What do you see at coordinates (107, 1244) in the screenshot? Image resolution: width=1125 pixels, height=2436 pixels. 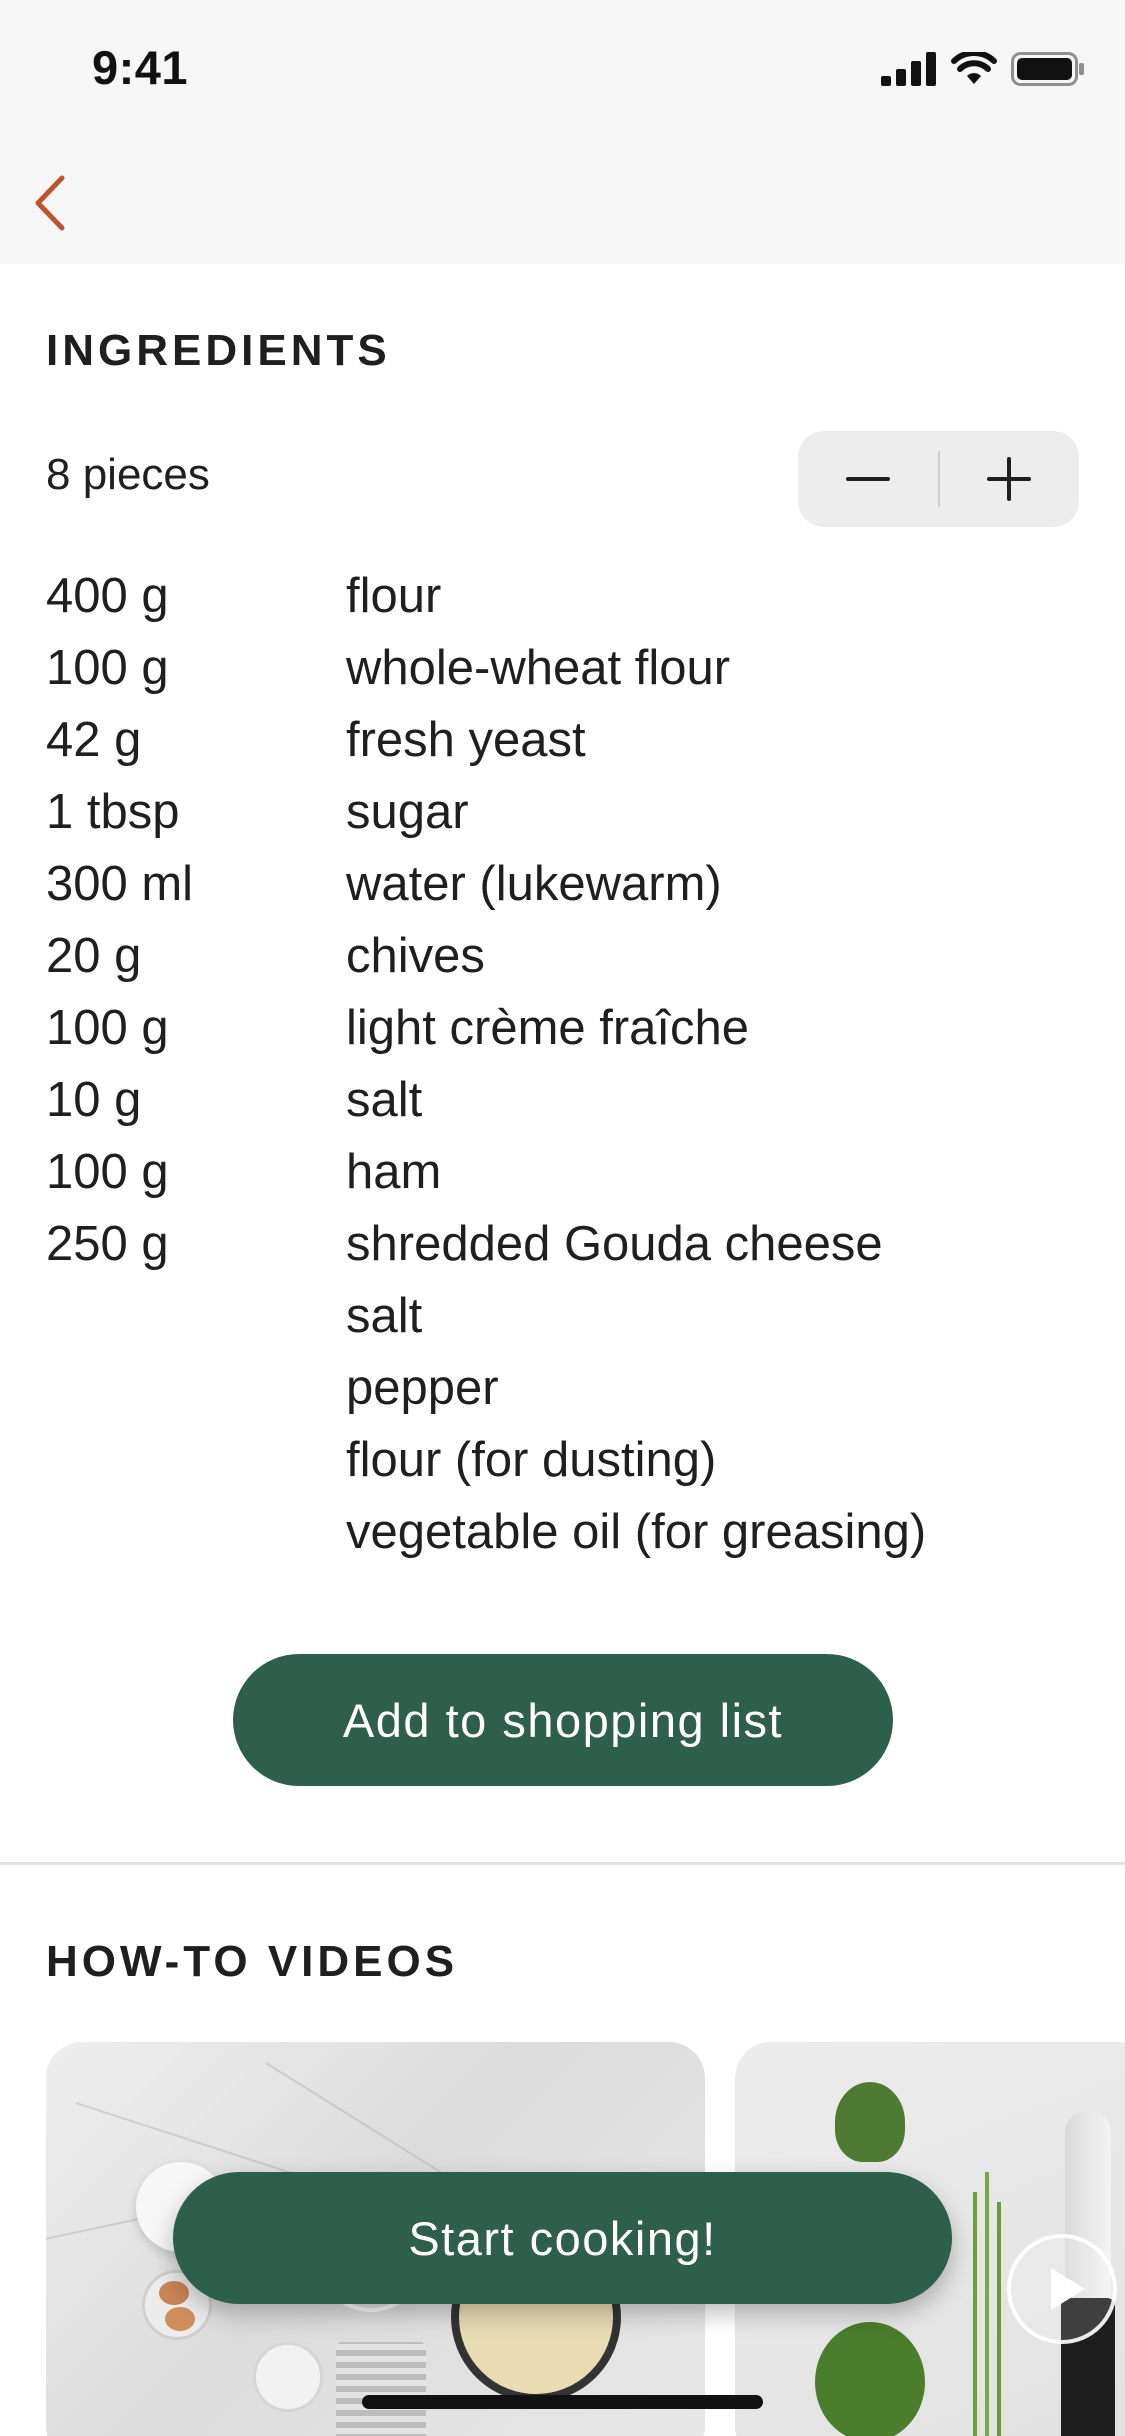 I see `ingredient-quantity: 250 g` at bounding box center [107, 1244].